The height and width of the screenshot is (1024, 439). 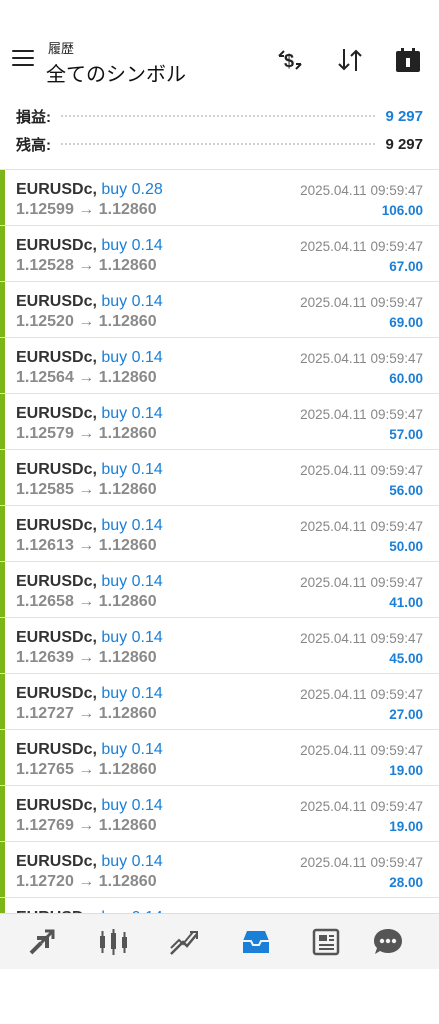 What do you see at coordinates (290, 60) in the screenshot?
I see `dollar-exchange-icon: $` at bounding box center [290, 60].